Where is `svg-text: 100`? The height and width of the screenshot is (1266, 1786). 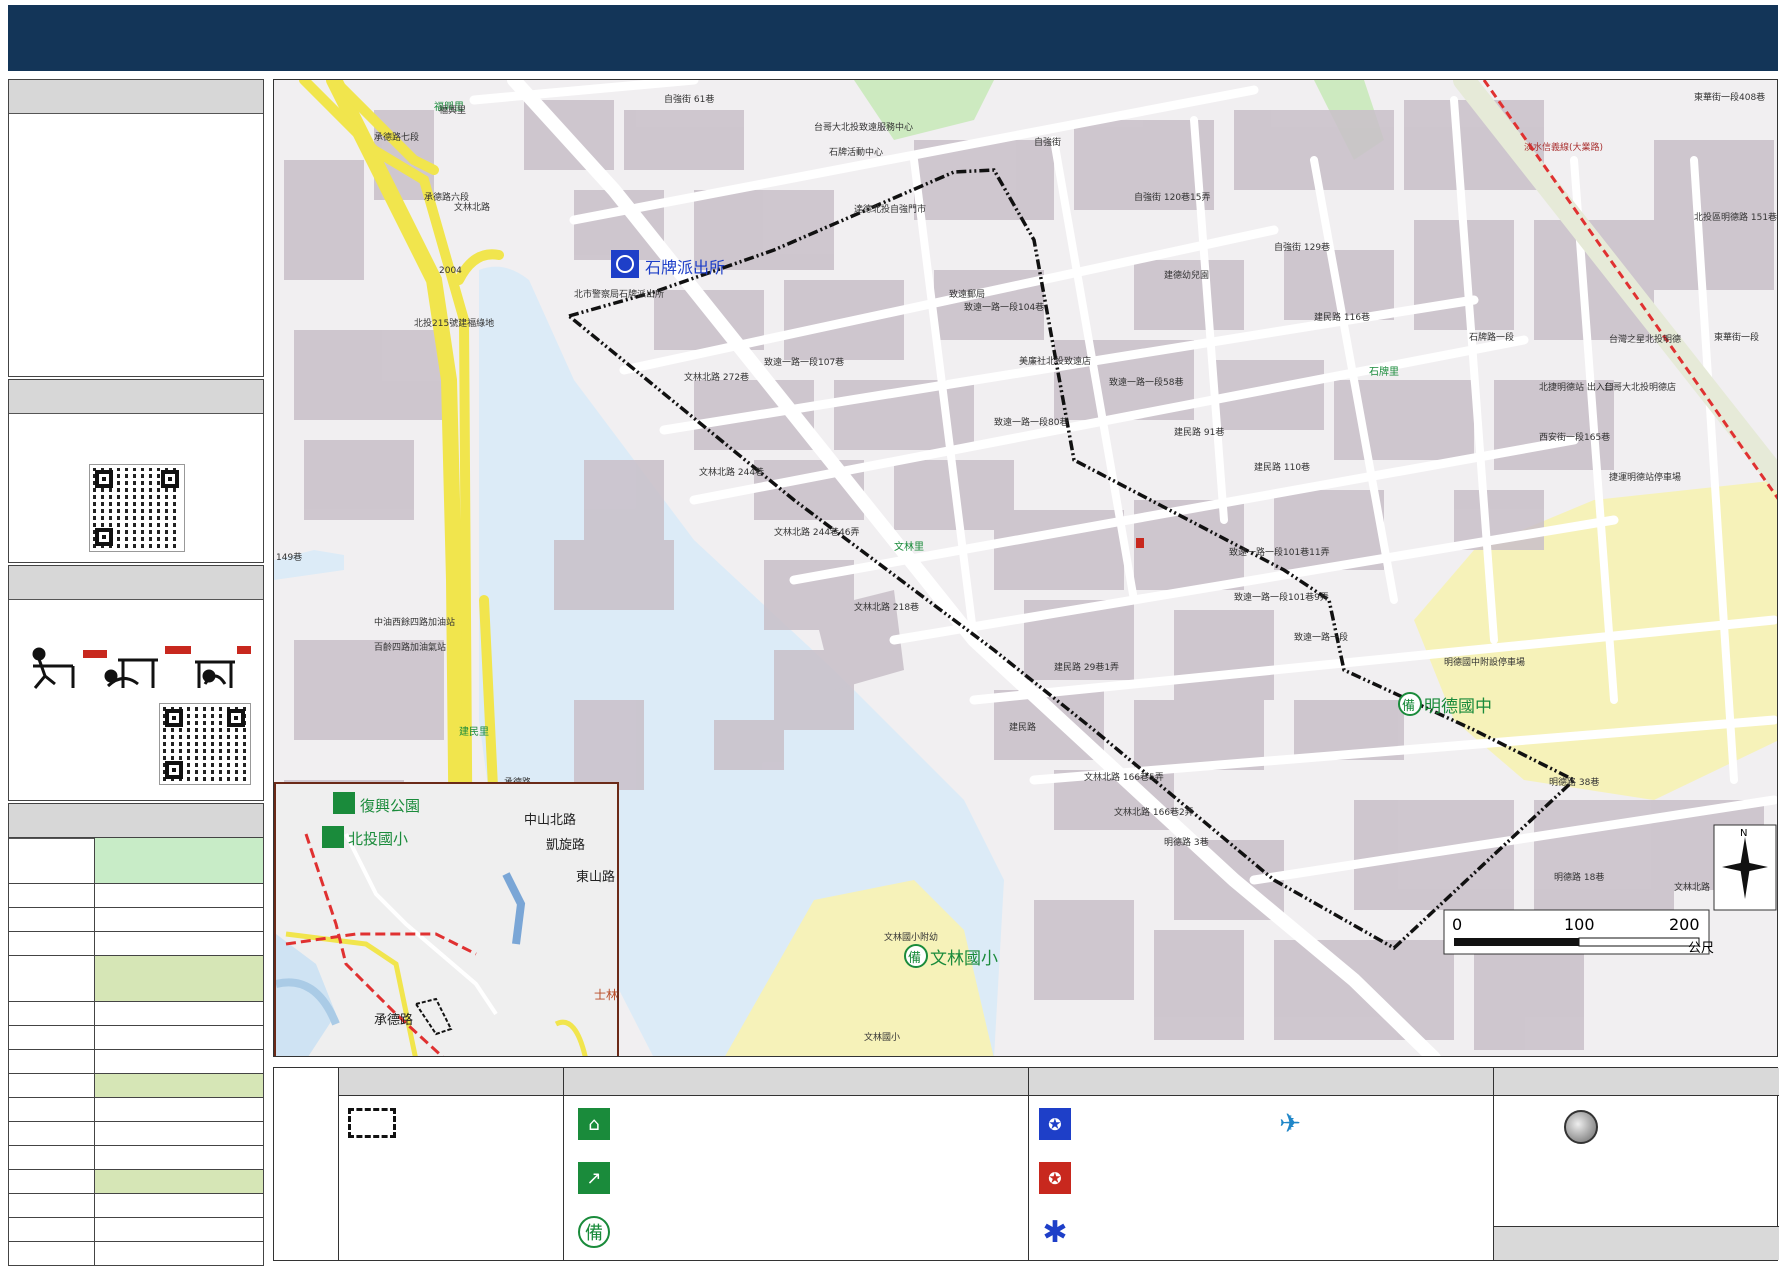
svg-text: 100 is located at coordinates (1579, 924).